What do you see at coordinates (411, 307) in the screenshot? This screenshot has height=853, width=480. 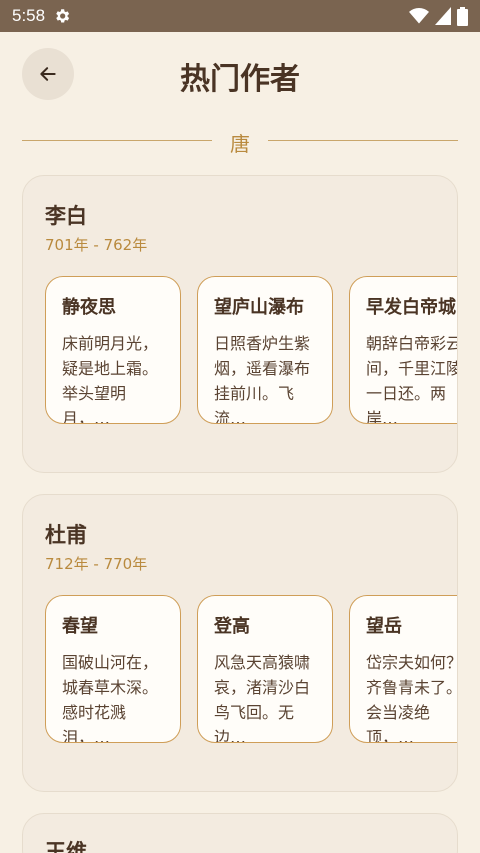 I see `poem-title: 早发白帝城` at bounding box center [411, 307].